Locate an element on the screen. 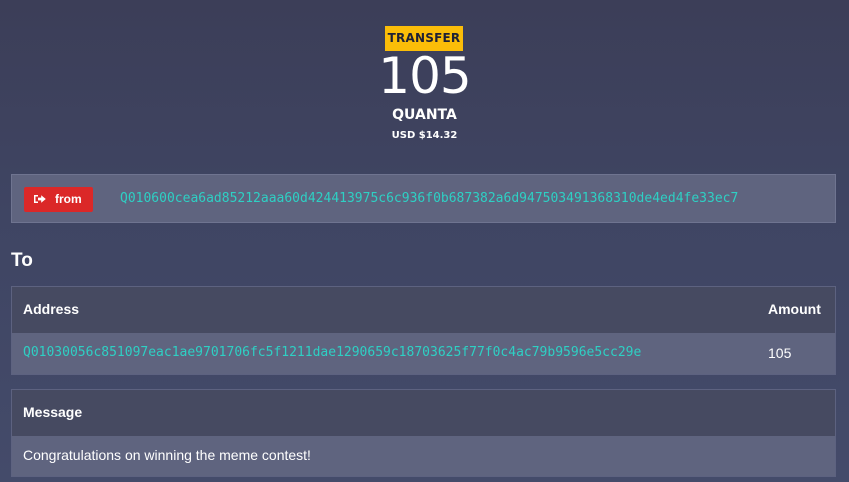 The image size is (849, 482). message-header: Message is located at coordinates (423, 413).